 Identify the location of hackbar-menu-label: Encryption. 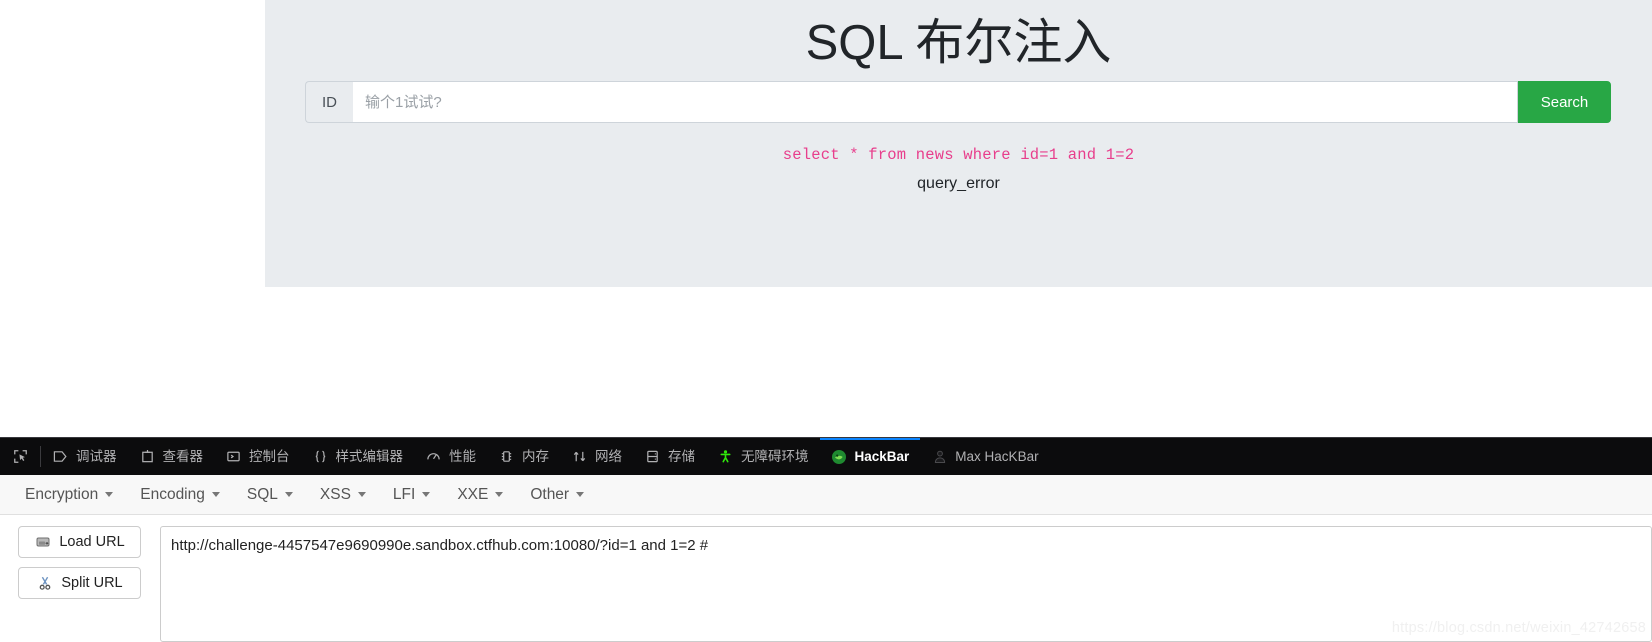
(62, 494).